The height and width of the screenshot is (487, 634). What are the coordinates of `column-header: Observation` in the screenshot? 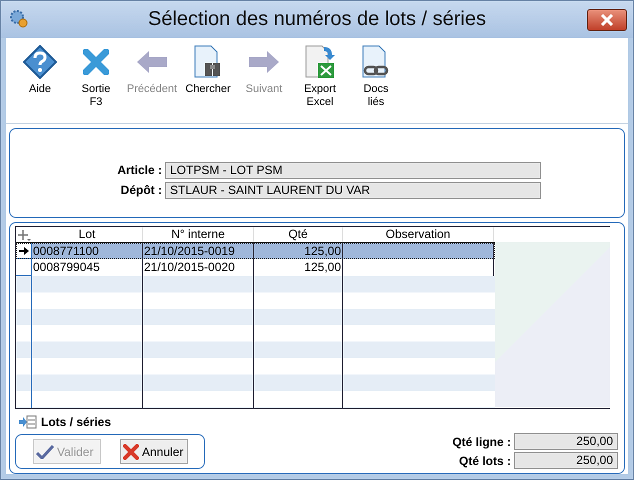 It's located at (418, 234).